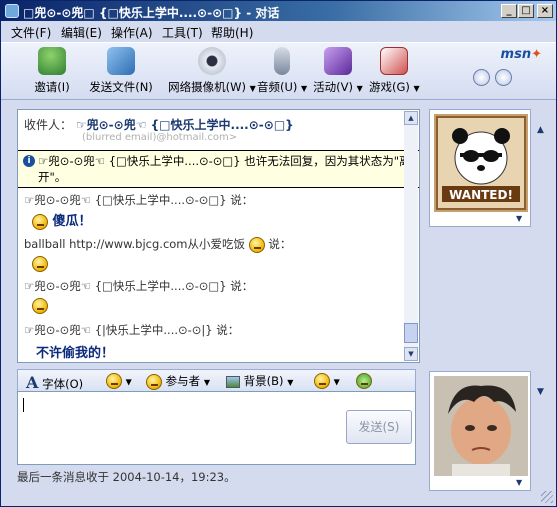 This screenshot has height=507, width=557. What do you see at coordinates (232, 32) in the screenshot?
I see `menu-help: 帮助(H)` at bounding box center [232, 32].